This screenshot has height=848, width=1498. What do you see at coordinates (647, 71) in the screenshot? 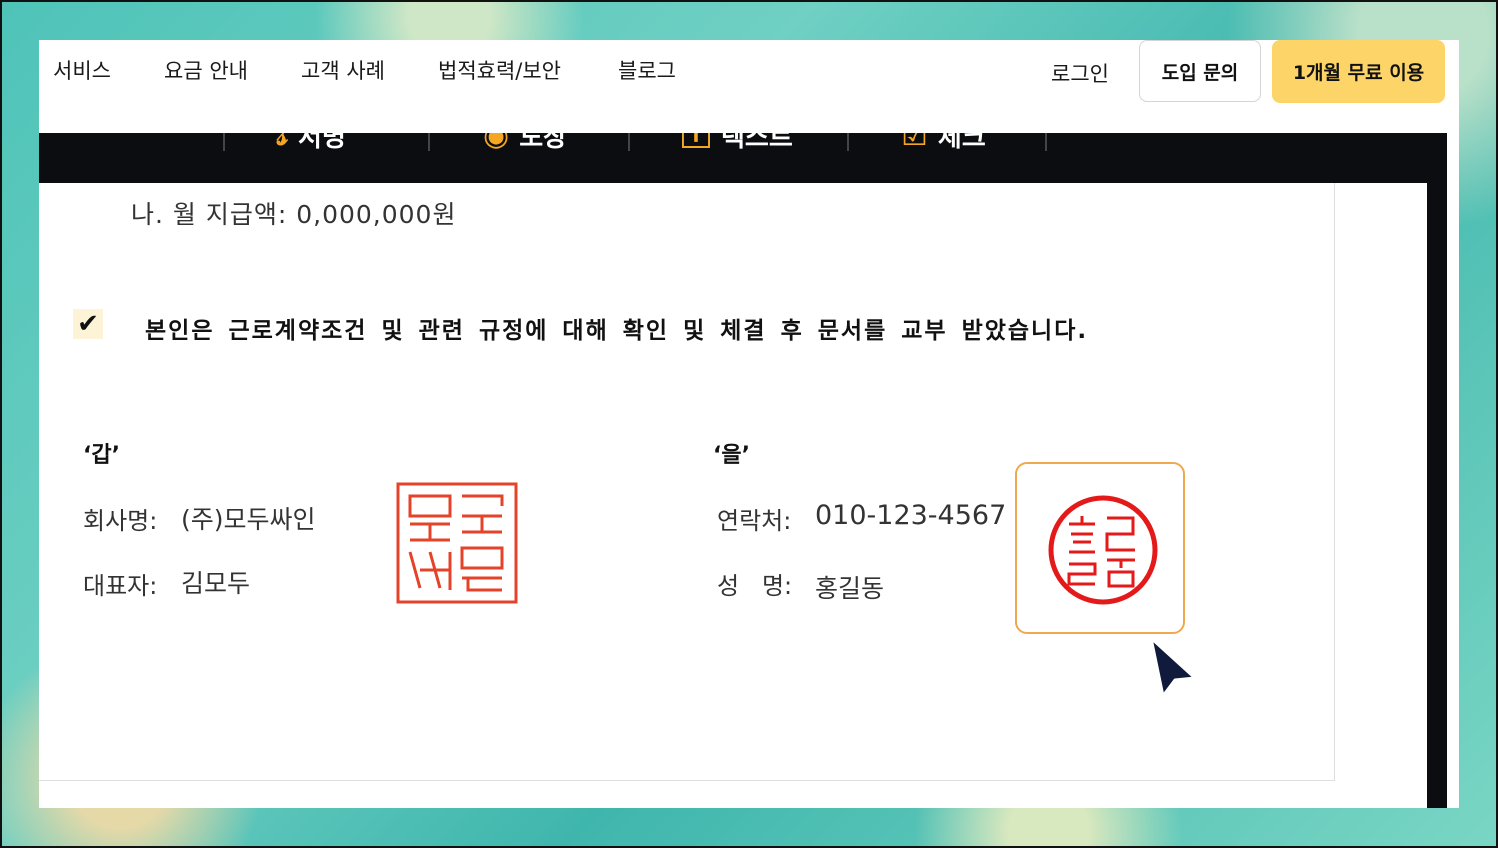
I see `nav-blog: 블로그` at bounding box center [647, 71].